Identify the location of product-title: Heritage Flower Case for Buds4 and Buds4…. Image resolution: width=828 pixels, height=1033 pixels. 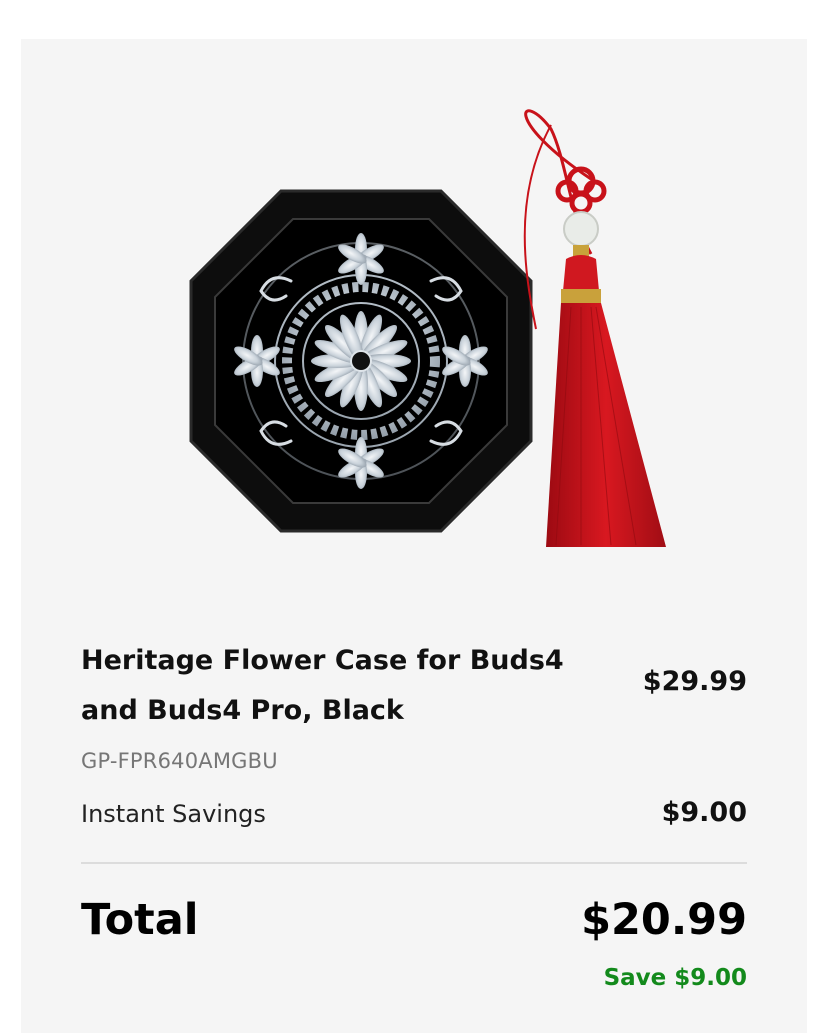
(341, 686).